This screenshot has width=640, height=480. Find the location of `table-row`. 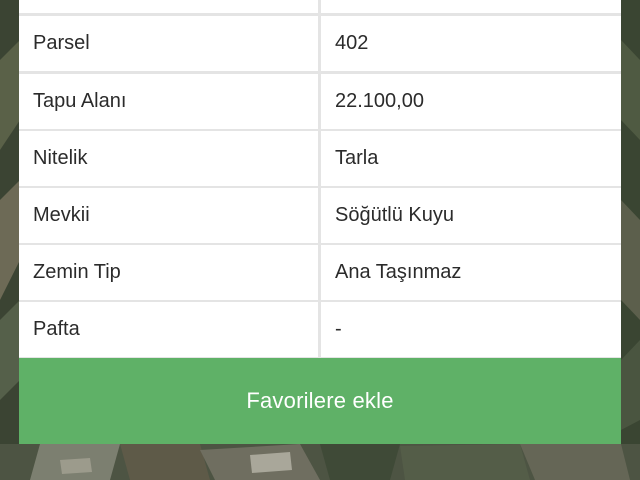

table-row is located at coordinates (320, 6).